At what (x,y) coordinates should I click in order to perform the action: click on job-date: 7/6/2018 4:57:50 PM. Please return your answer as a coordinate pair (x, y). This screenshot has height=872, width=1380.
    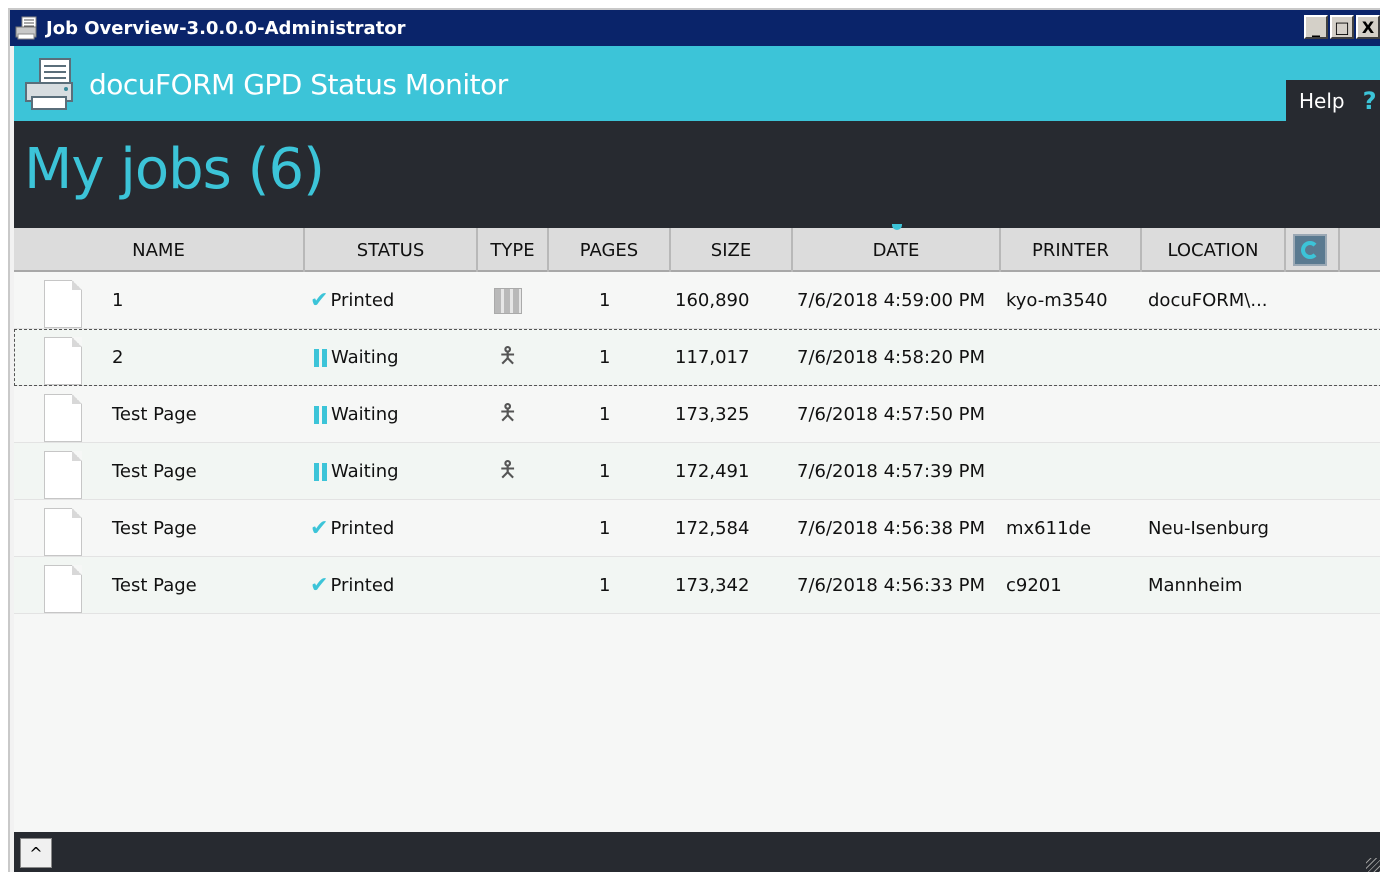
    Looking at the image, I should click on (891, 414).